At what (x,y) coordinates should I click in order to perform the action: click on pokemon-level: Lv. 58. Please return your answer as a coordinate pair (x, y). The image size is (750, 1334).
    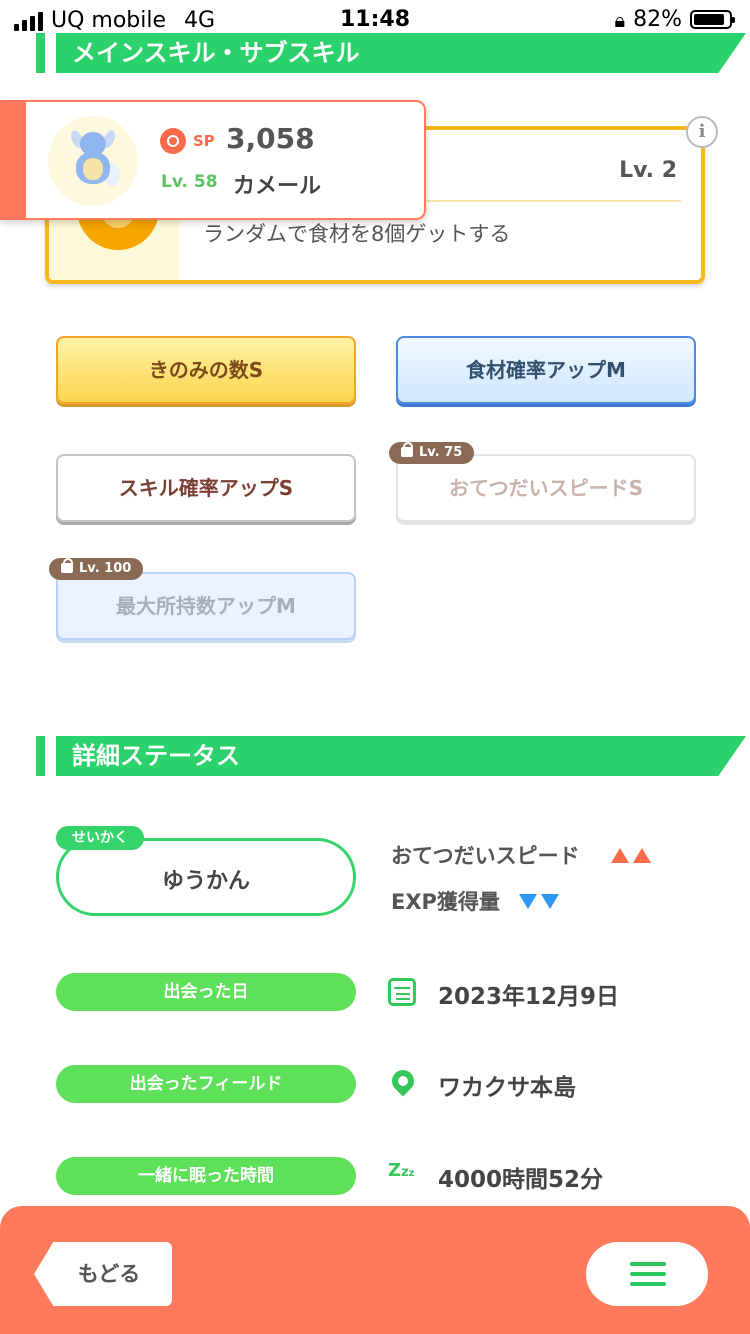
    Looking at the image, I should click on (189, 182).